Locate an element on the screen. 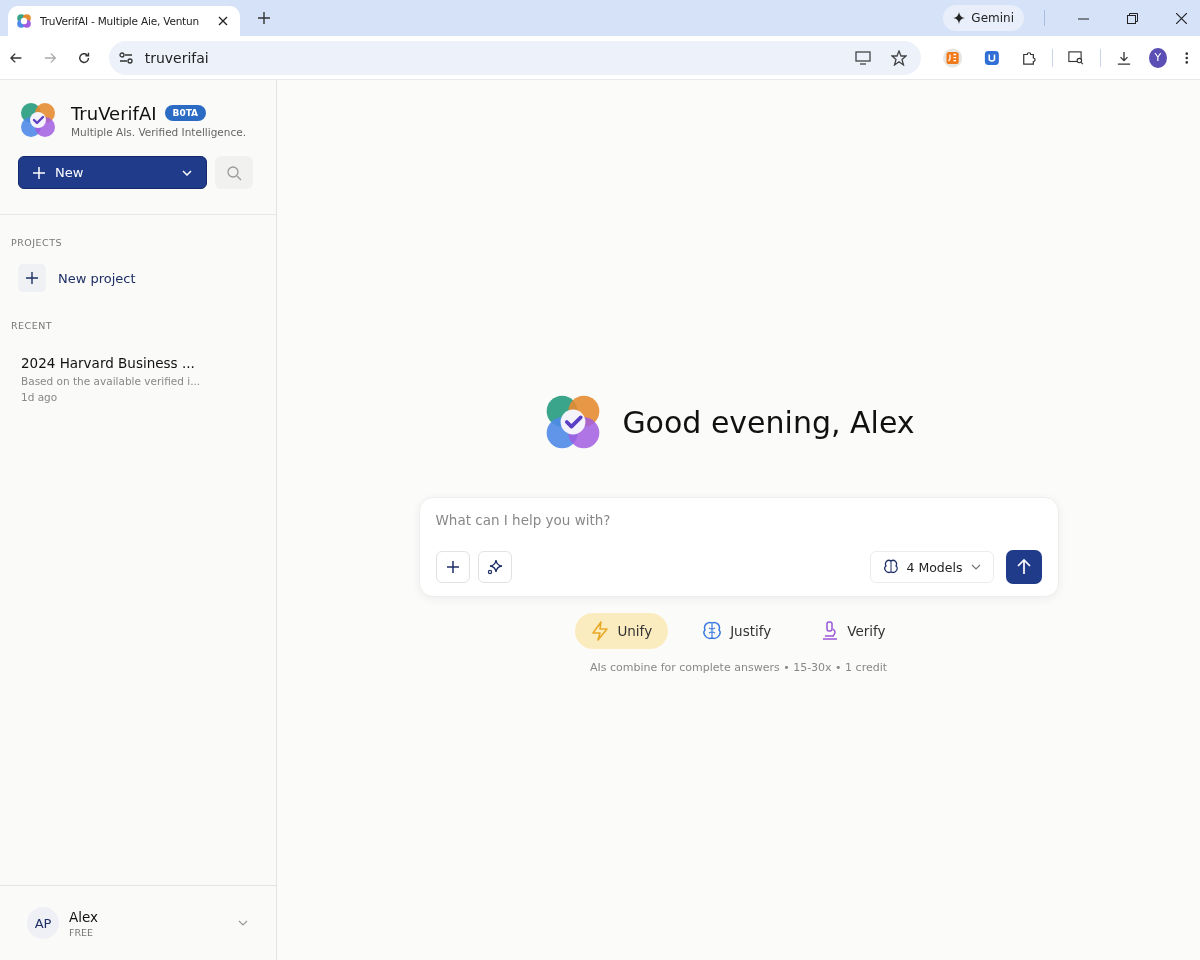  greeting-heading: Good evening, Alex is located at coordinates (768, 422).